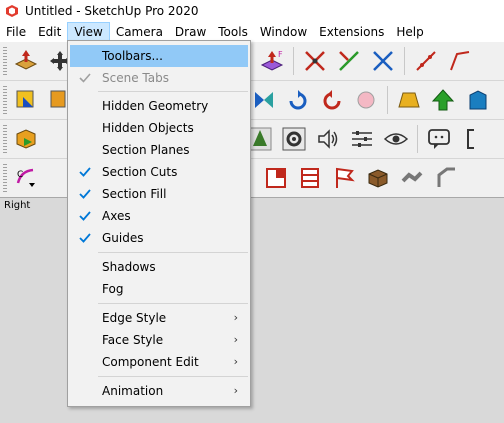  Describe the element at coordinates (473, 139) in the screenshot. I see `partial-button` at that location.